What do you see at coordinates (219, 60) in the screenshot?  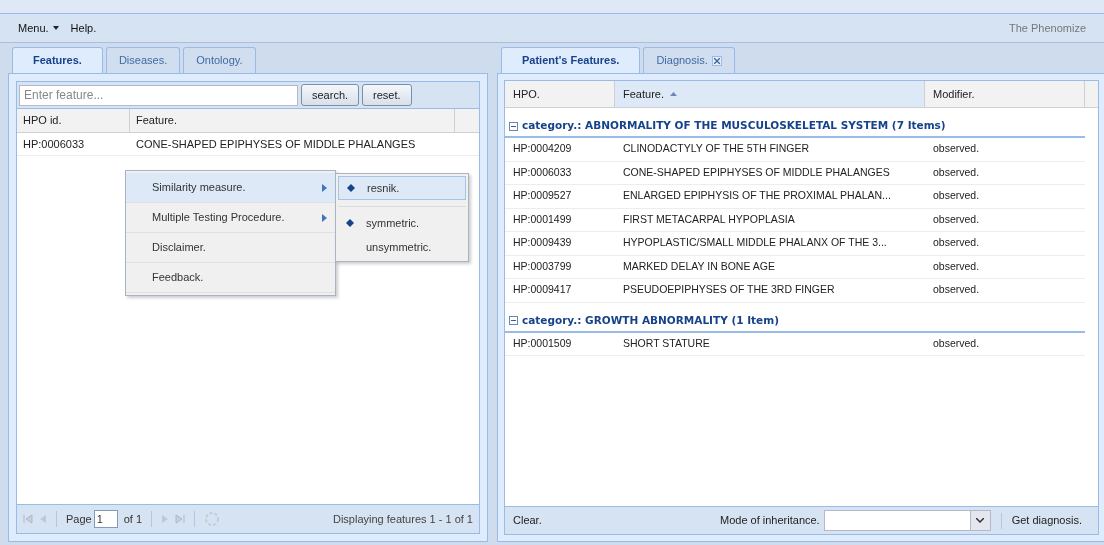 I see `tab: Ontology.` at bounding box center [219, 60].